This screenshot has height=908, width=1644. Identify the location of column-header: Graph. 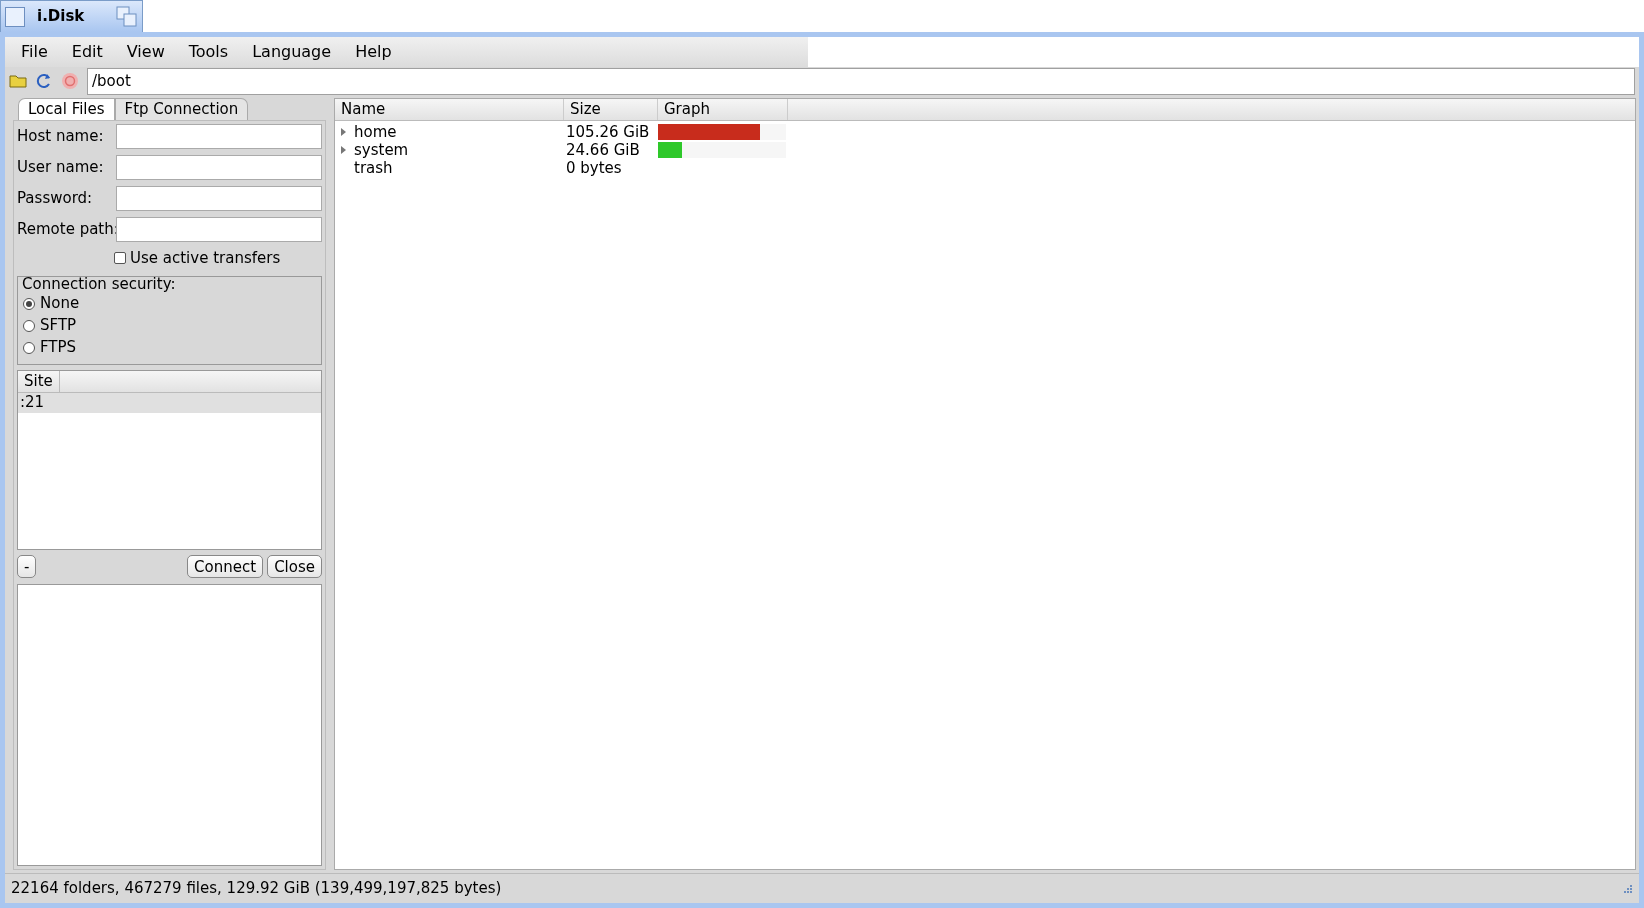
(723, 109).